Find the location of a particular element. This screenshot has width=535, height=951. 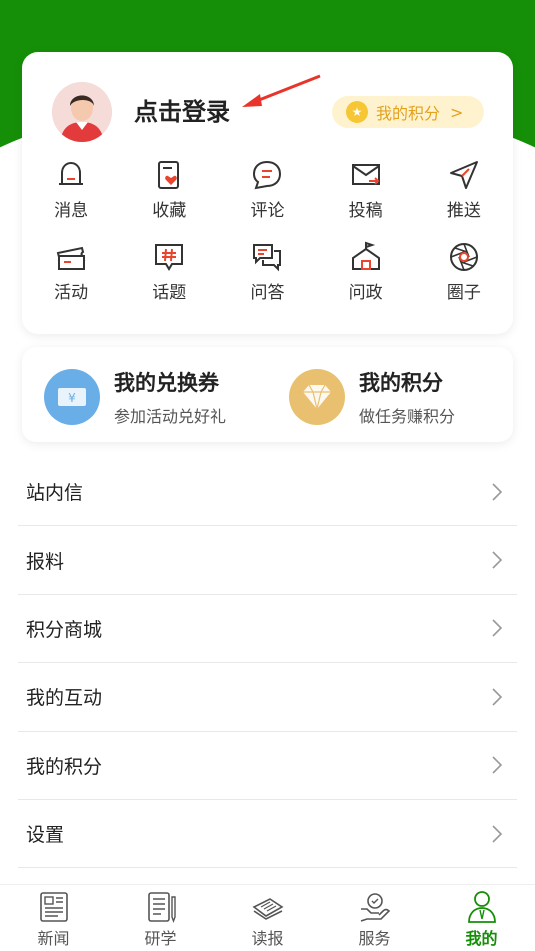

menu-item-report: 报料 is located at coordinates (267, 560).